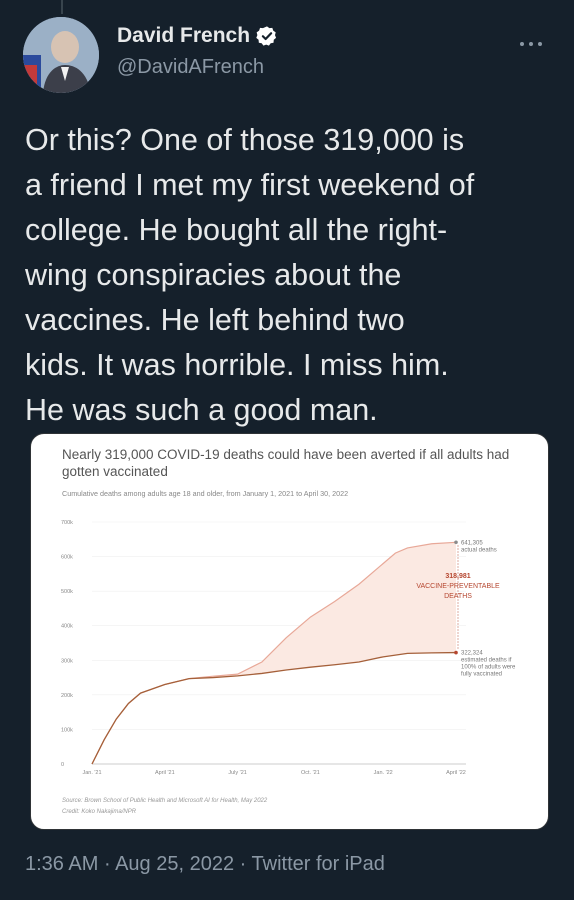  What do you see at coordinates (190, 67) in the screenshot?
I see `author-handle: @DavidAFrench` at bounding box center [190, 67].